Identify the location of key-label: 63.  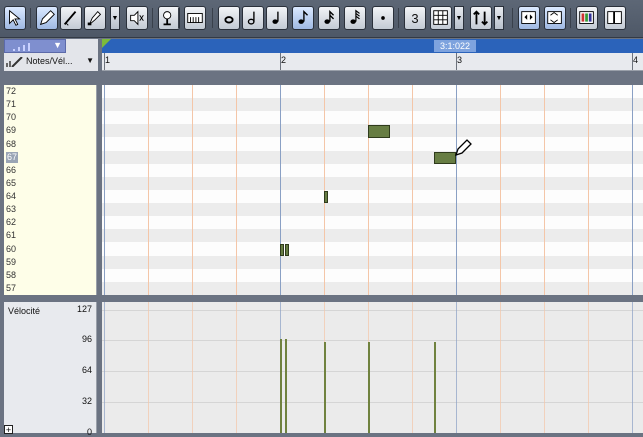
(11, 209).